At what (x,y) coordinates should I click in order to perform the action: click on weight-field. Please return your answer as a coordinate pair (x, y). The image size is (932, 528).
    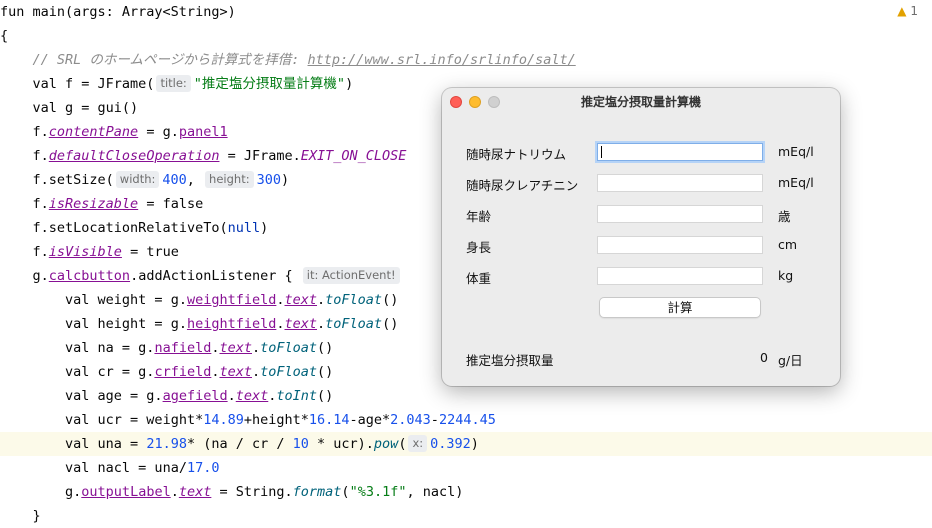
    Looking at the image, I should click on (680, 276).